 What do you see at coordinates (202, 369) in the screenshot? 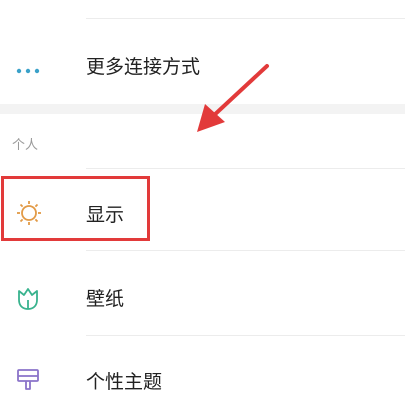
I see `settings-row-theme: 个性主题` at bounding box center [202, 369].